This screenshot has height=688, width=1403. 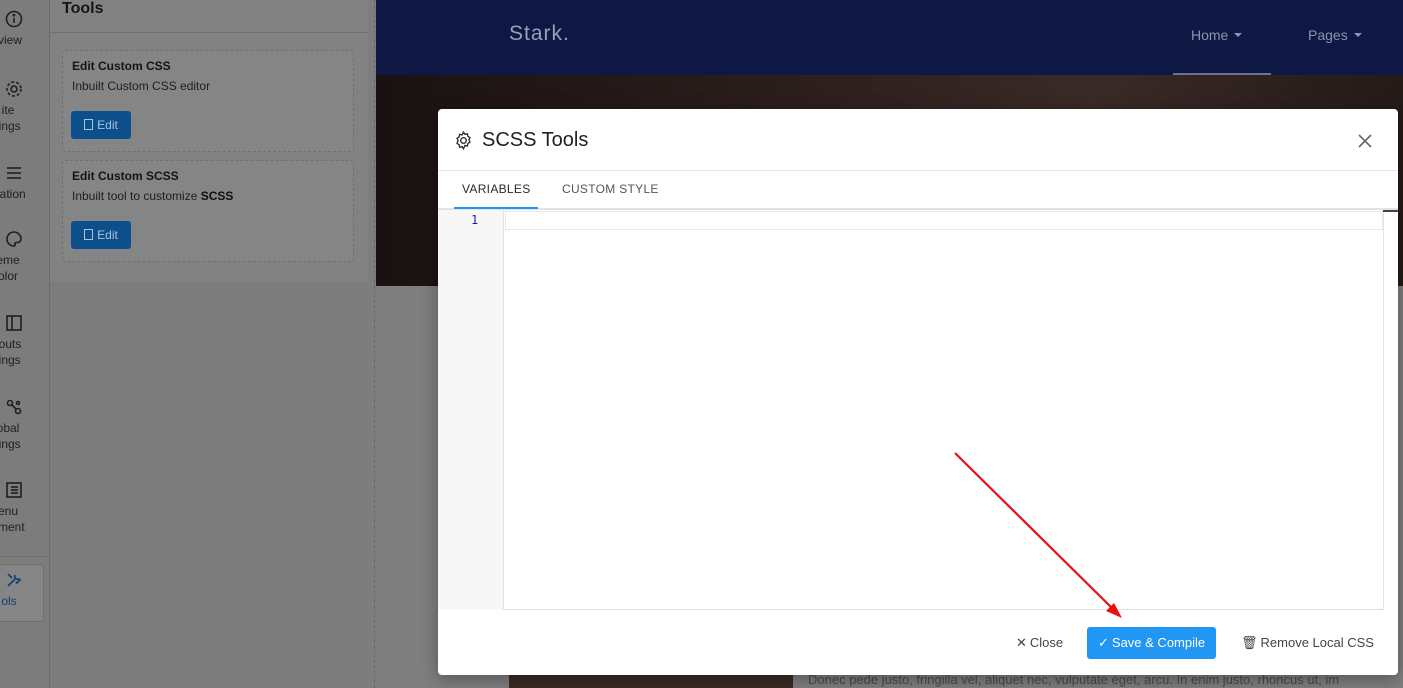 What do you see at coordinates (1039, 643) in the screenshot?
I see `close-button: ✕ Close` at bounding box center [1039, 643].